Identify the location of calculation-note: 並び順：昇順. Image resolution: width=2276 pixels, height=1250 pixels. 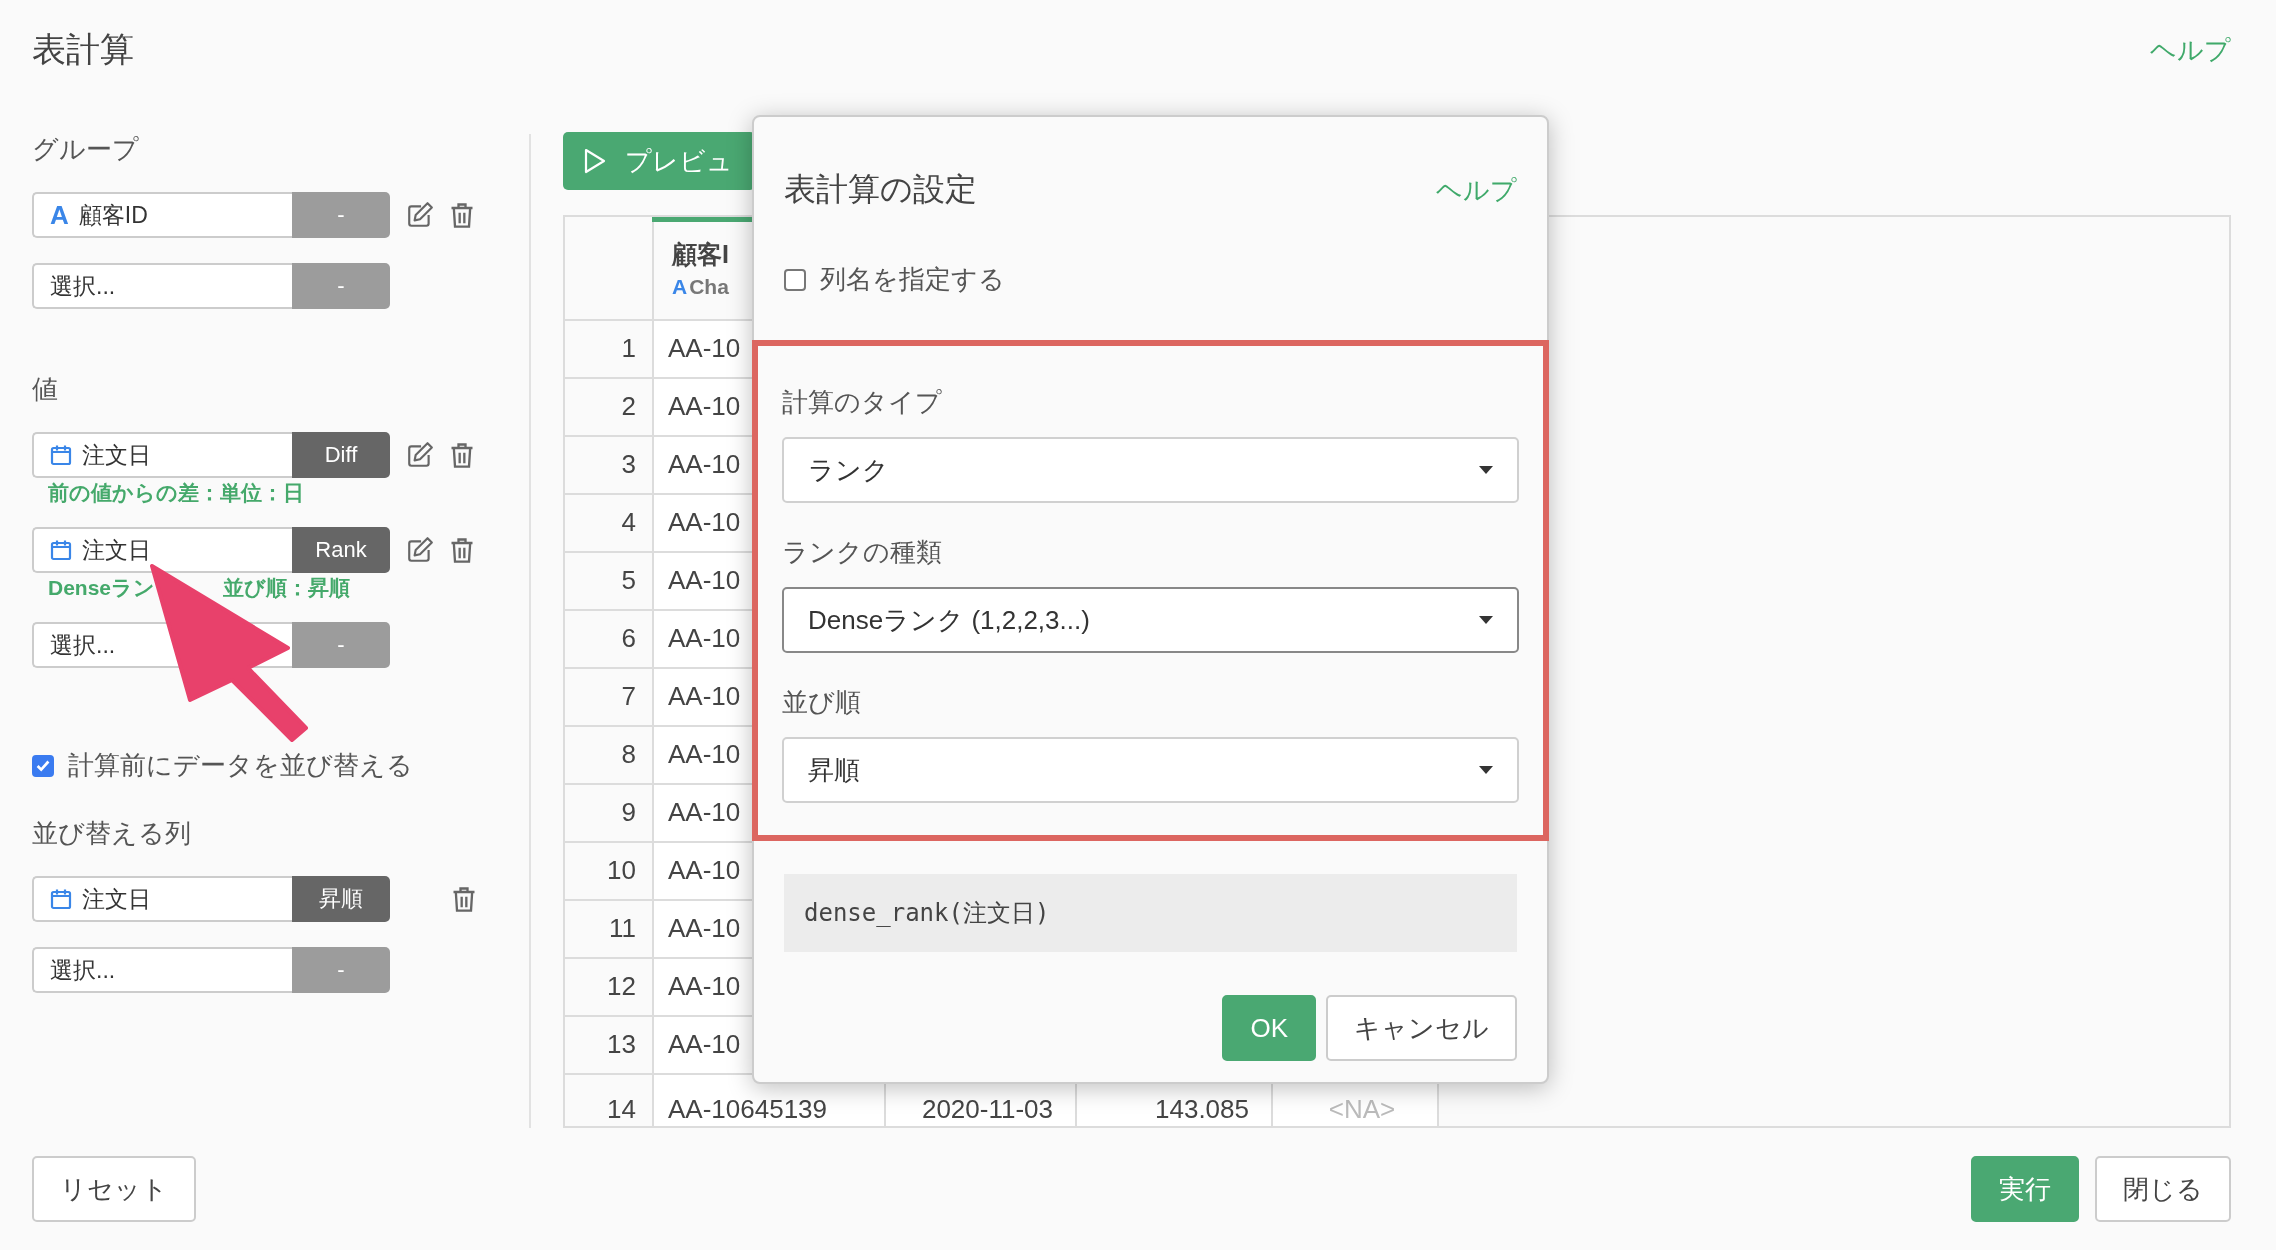
(287, 588).